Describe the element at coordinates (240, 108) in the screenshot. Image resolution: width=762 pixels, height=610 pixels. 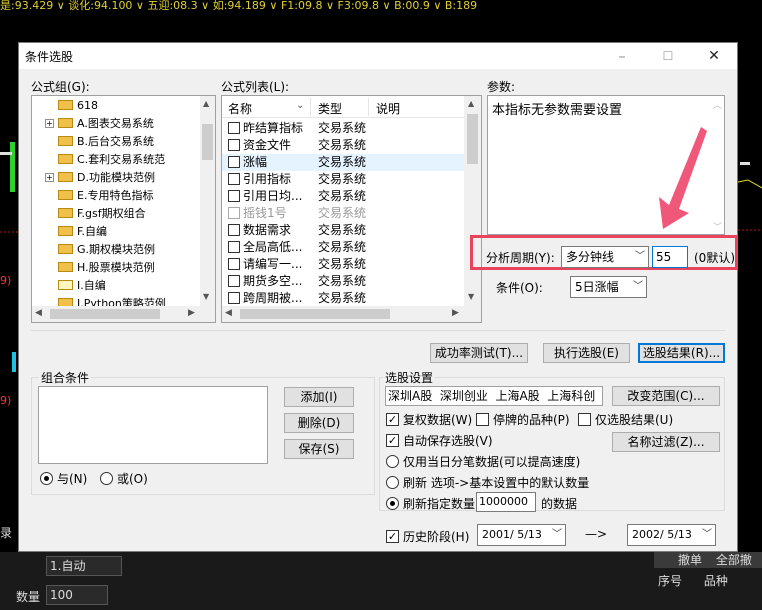
I see `header-name: 名称` at that location.